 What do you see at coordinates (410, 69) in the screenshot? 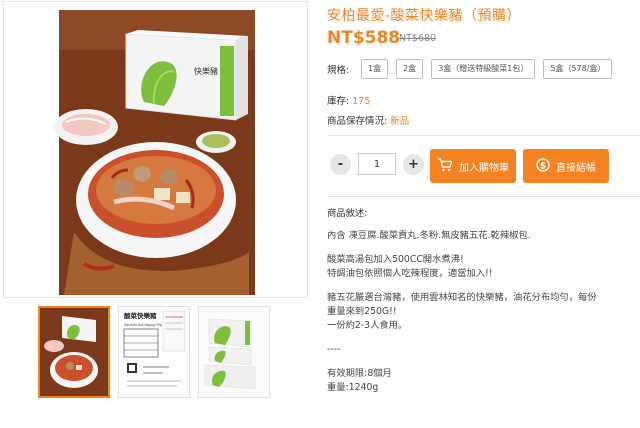
I see `spec-option-2: 2盒` at bounding box center [410, 69].